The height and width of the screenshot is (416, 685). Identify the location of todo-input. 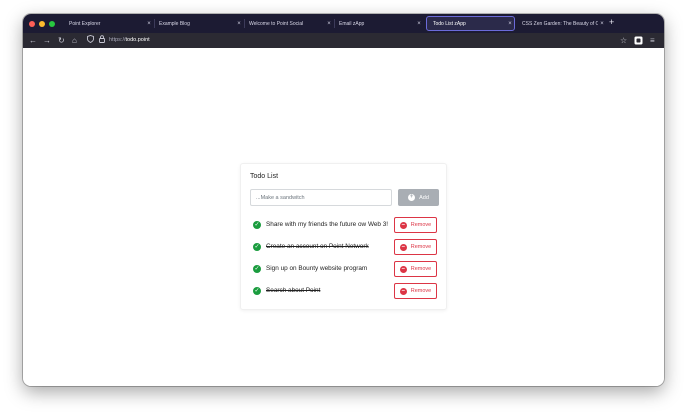
(321, 197).